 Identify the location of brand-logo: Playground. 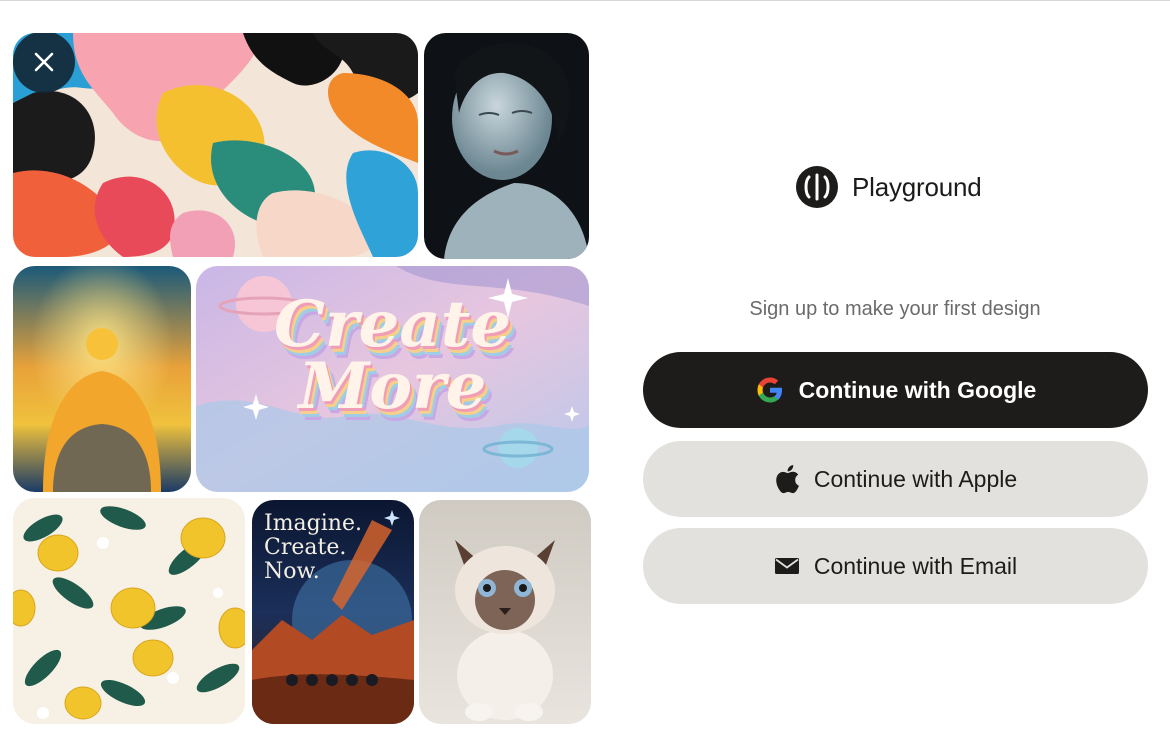
(888, 187).